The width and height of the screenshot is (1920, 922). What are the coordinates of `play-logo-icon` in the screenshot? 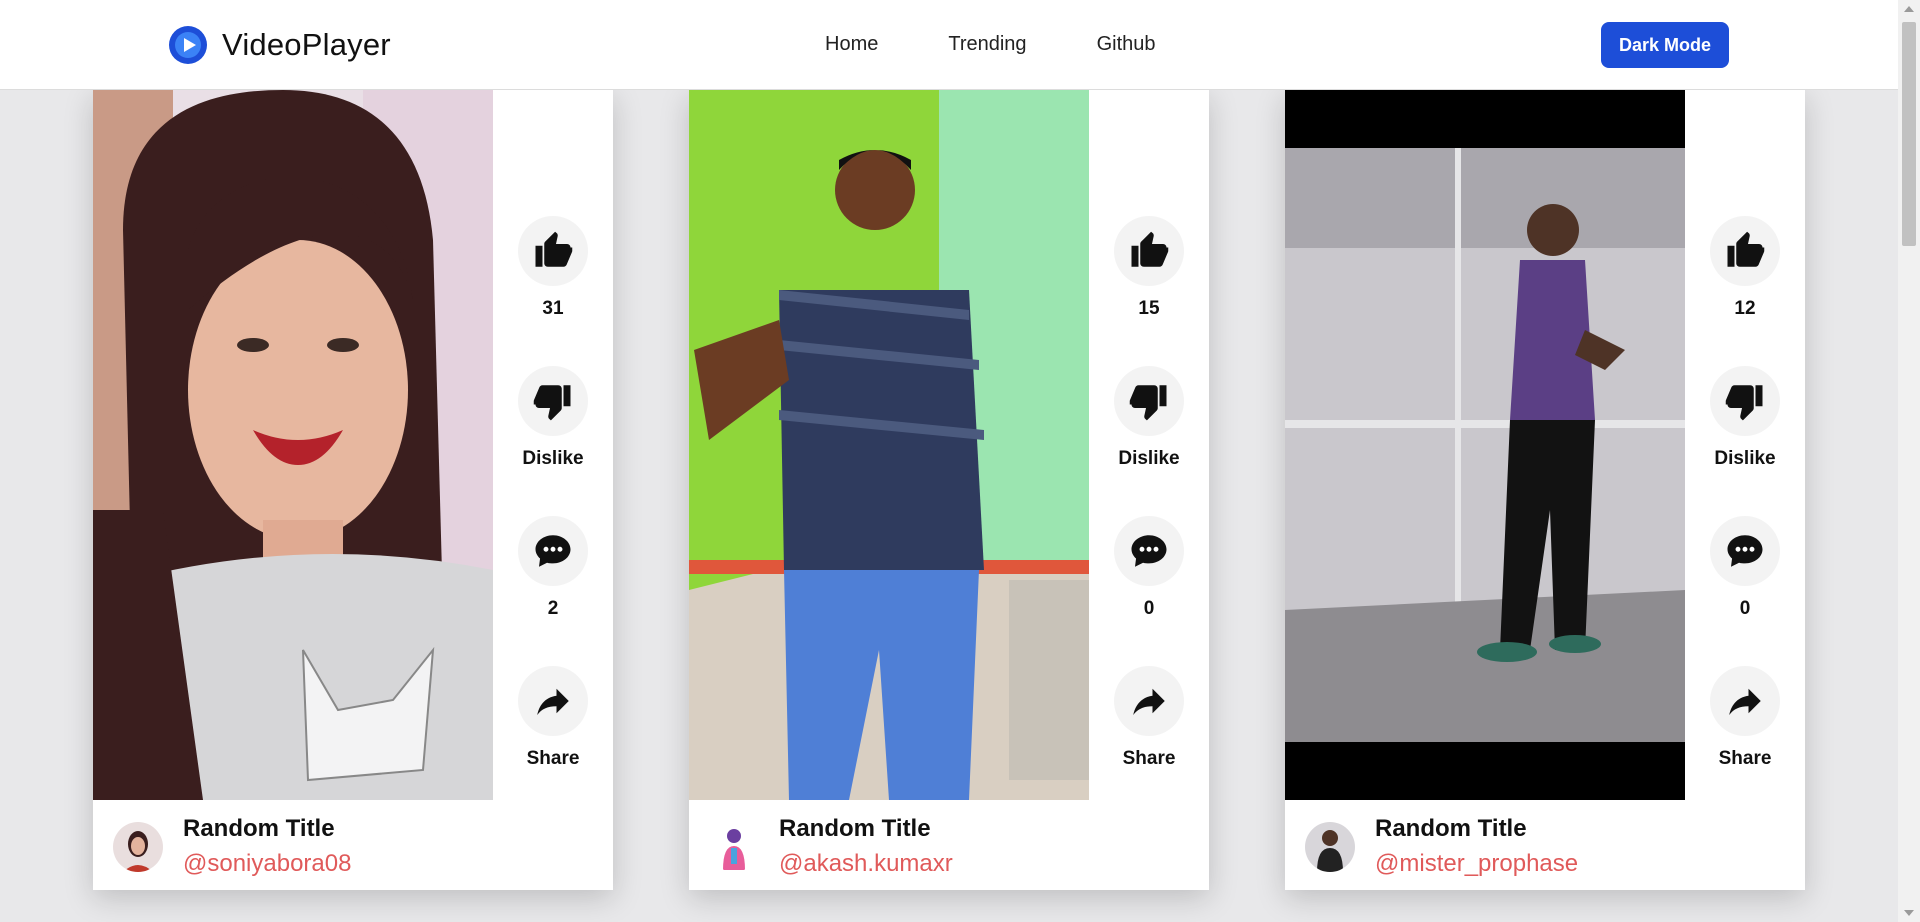 It's located at (188, 45).